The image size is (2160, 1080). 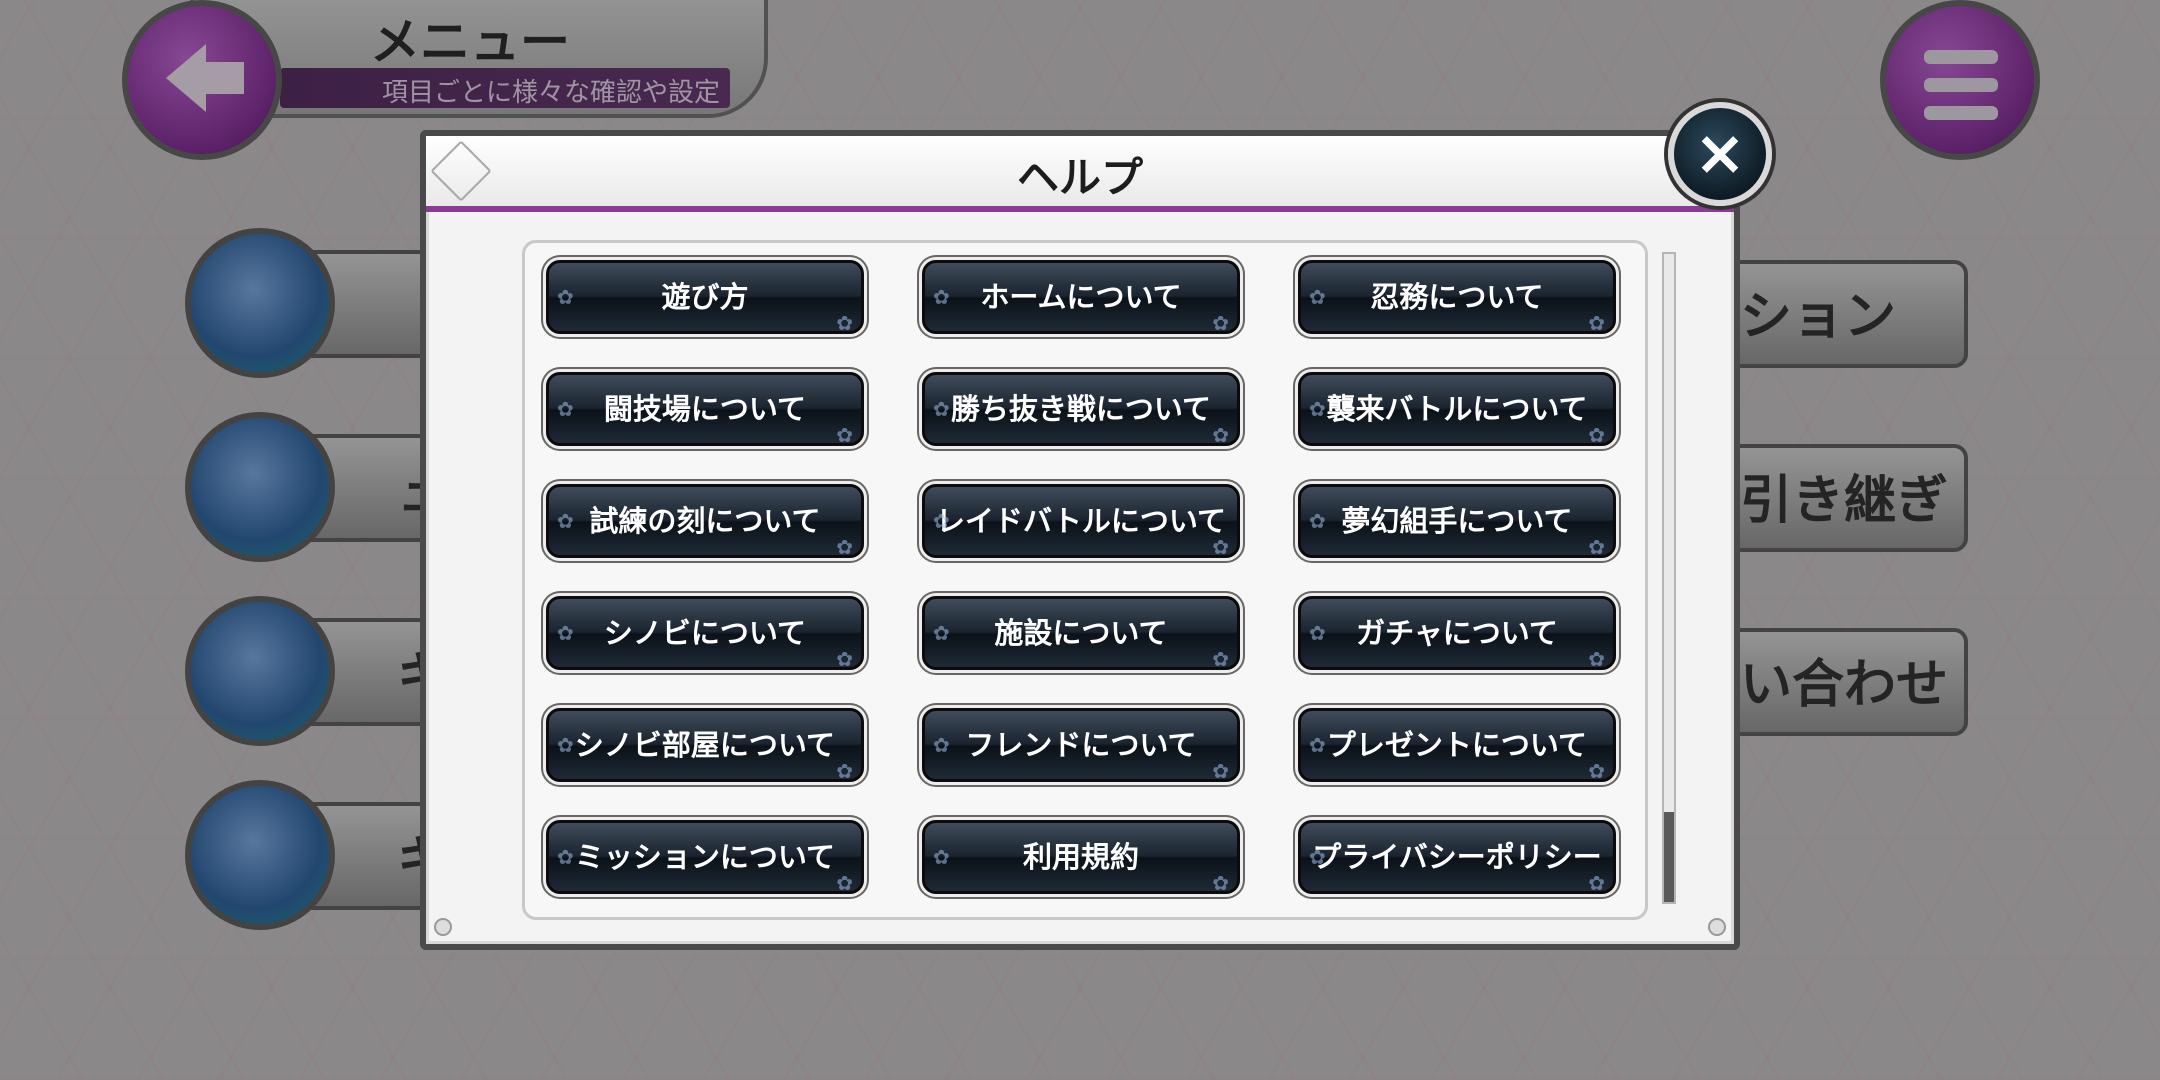 I want to click on close-button: ×, so click(x=1720, y=154).